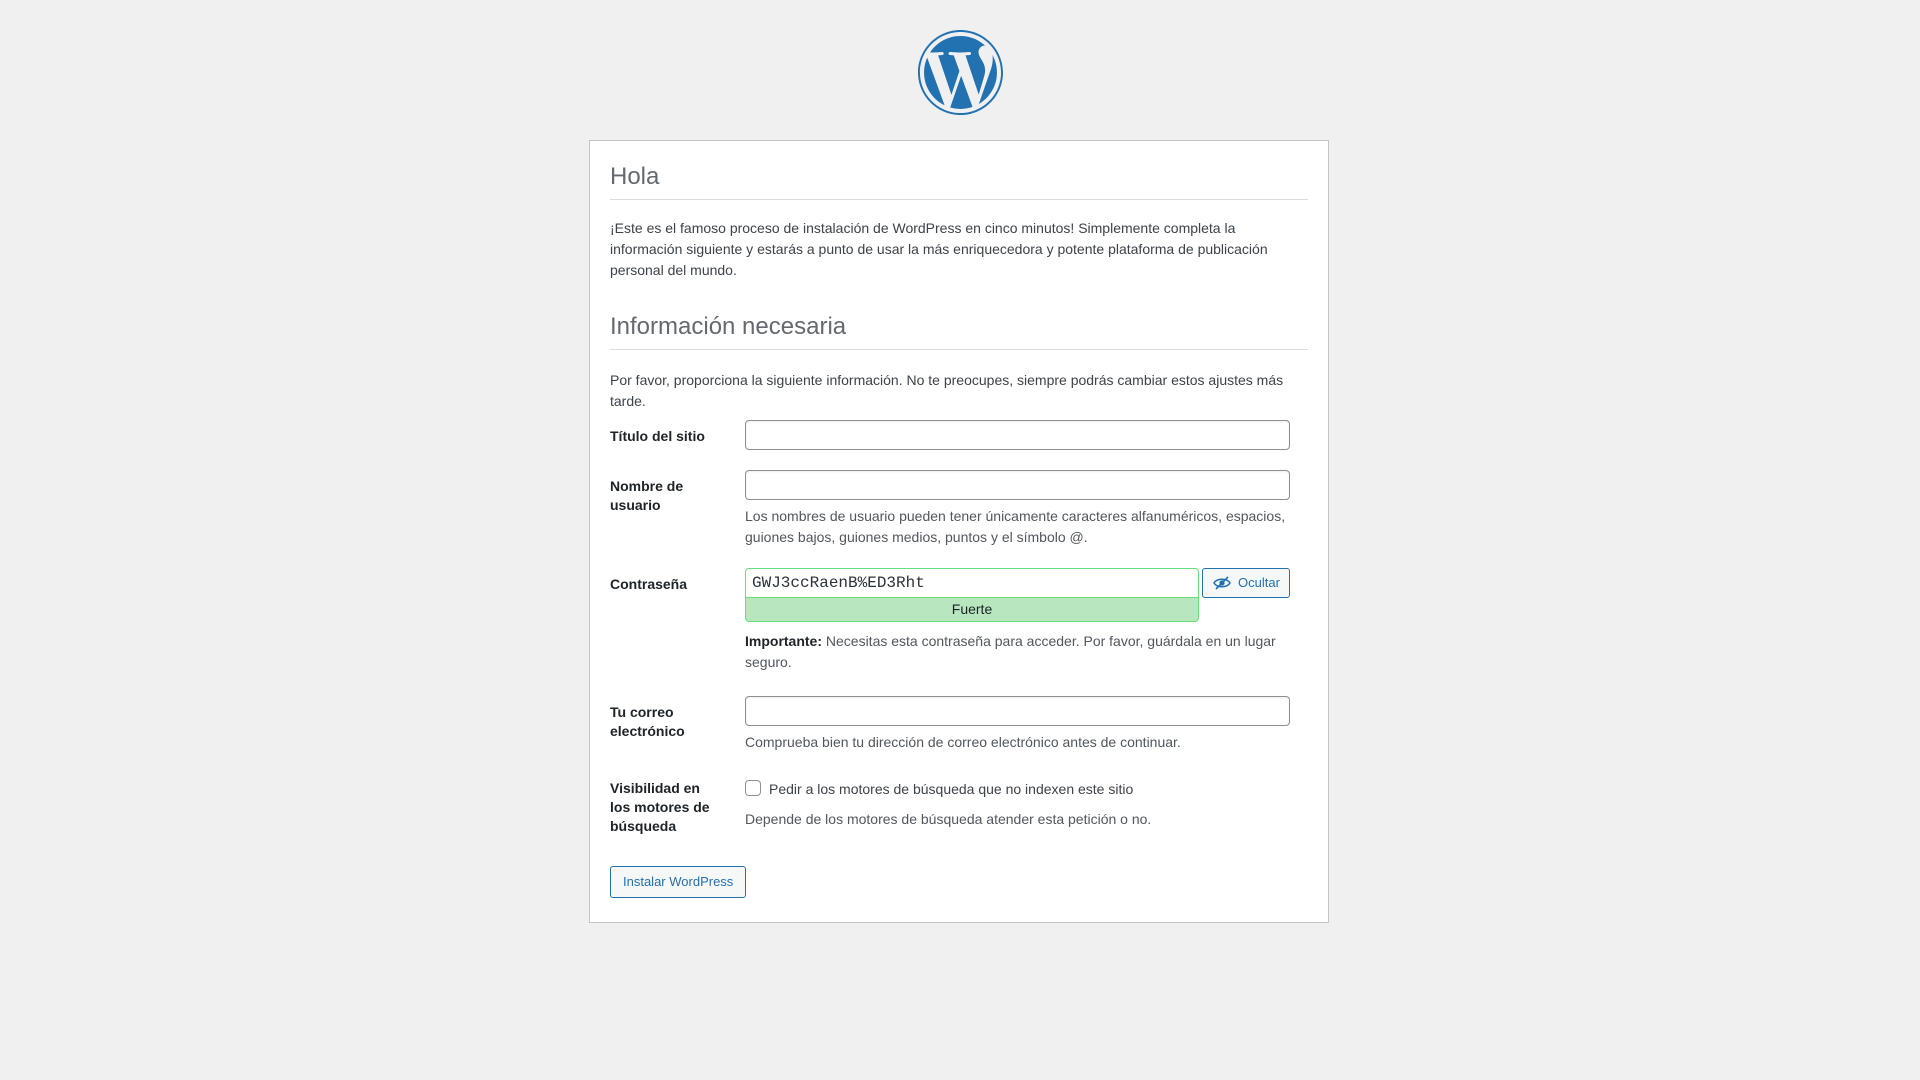 Image resolution: width=1920 pixels, height=1080 pixels. I want to click on hide-password-label: Ocultar, so click(1259, 582).